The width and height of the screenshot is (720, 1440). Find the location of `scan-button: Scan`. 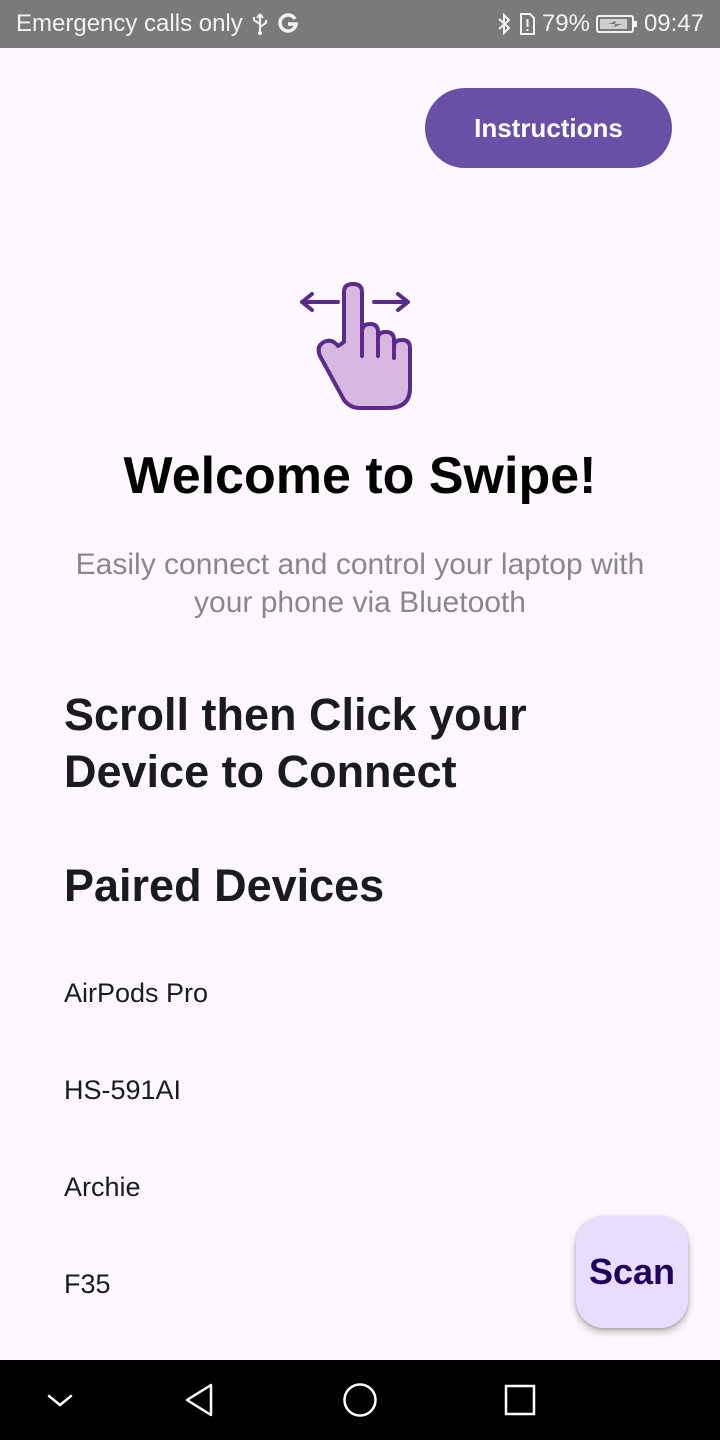

scan-button: Scan is located at coordinates (632, 1272).